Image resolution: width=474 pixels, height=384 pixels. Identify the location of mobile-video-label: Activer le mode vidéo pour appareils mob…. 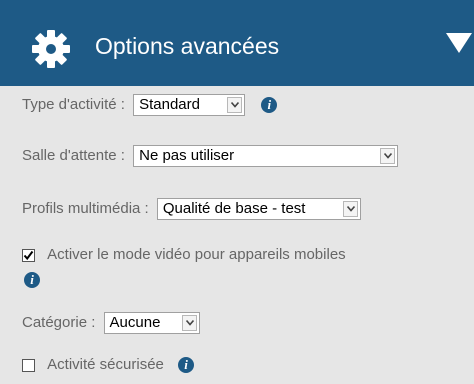
(196, 255).